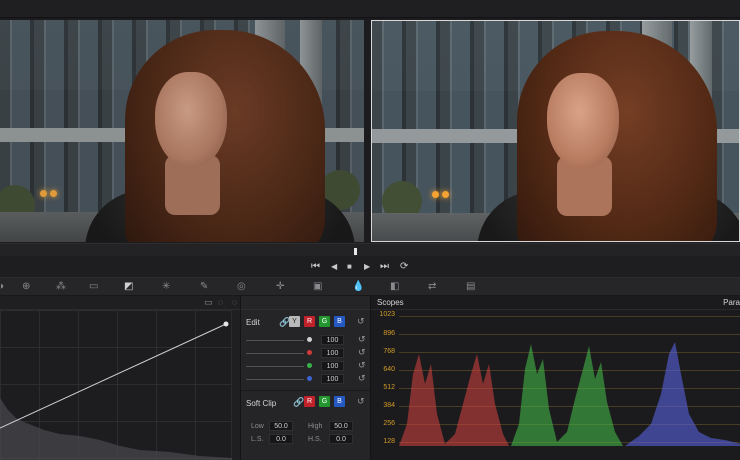 The width and height of the screenshot is (740, 460). Describe the element at coordinates (432, 286) in the screenshot. I see `sizing-icon: ⇄` at that location.